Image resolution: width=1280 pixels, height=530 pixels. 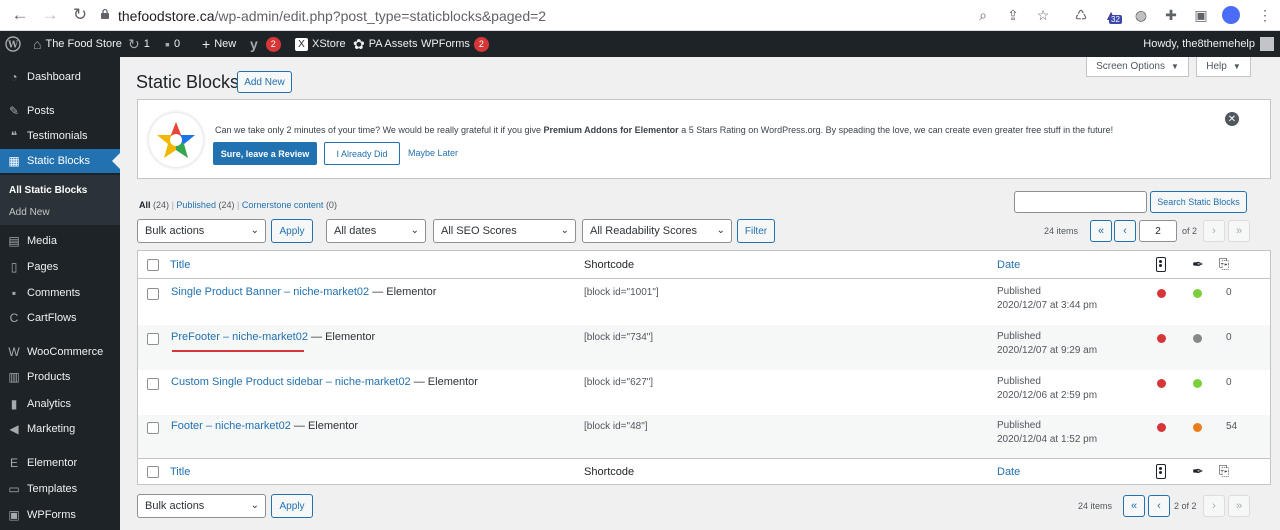 What do you see at coordinates (1208, 44) in the screenshot?
I see `account-link: Howdy, the8themehelp` at bounding box center [1208, 44].